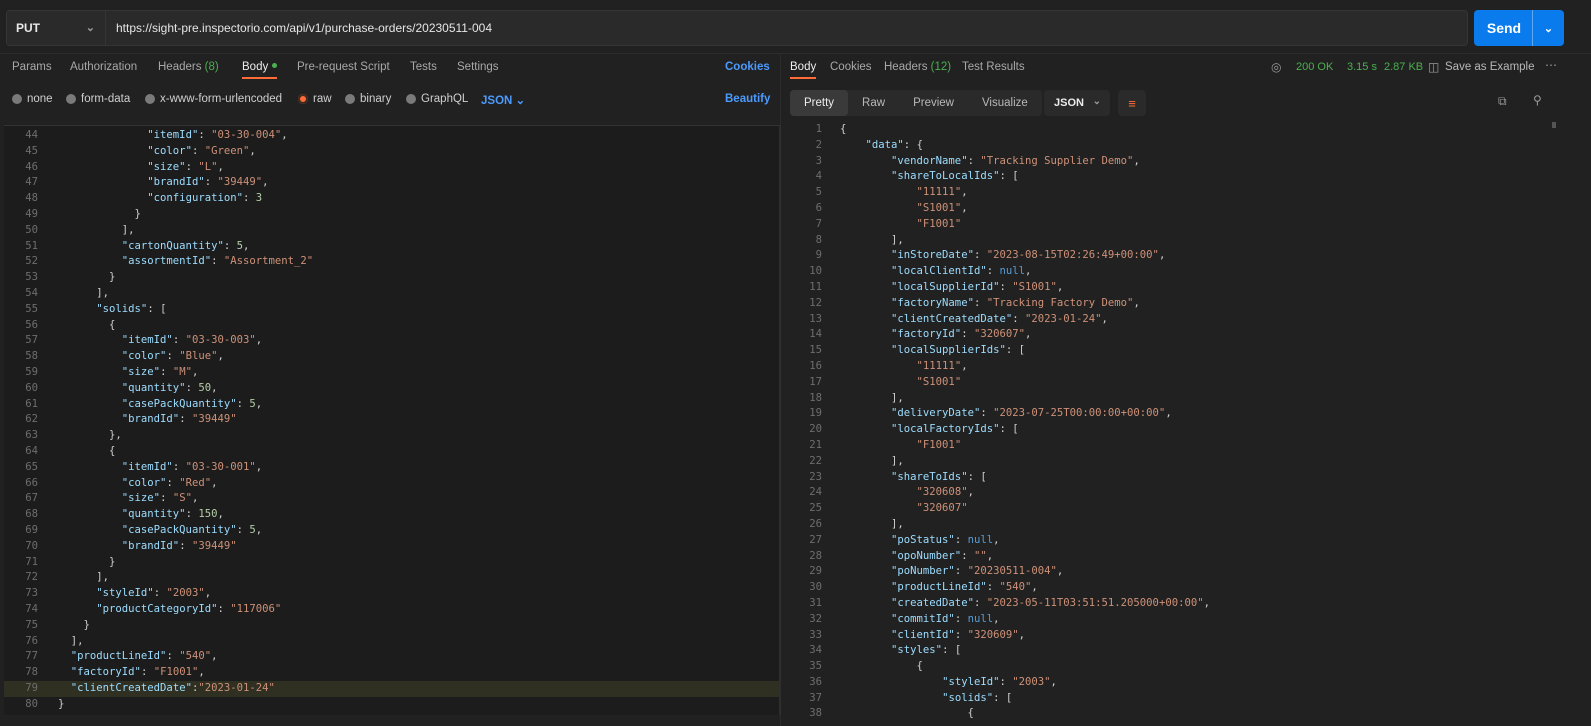 This screenshot has height=726, width=1591. I want to click on editor-scrollbar, so click(780, 420).